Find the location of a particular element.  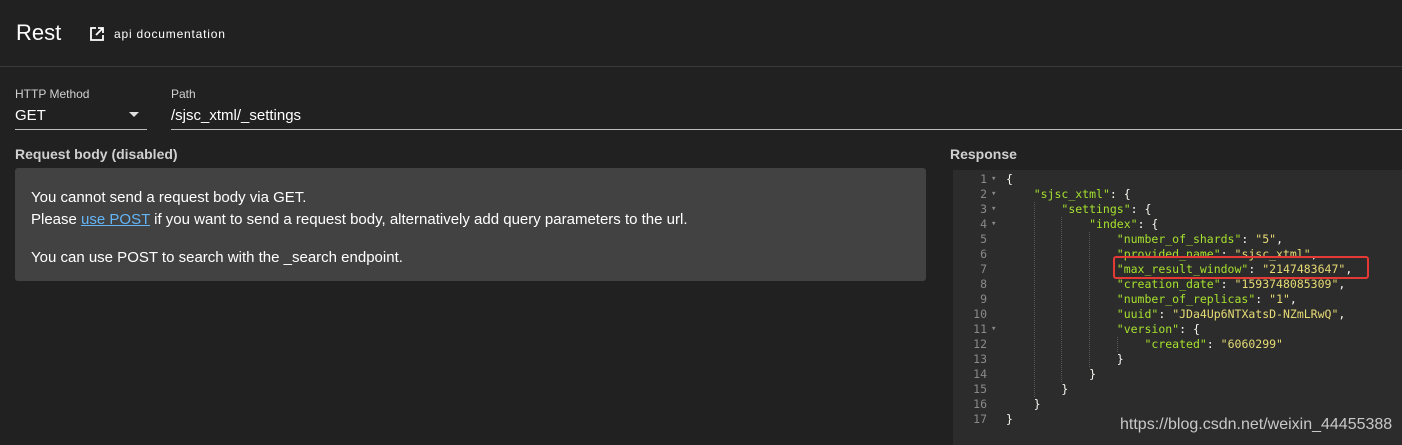

code-text: "number_of_shards": "5", is located at coordinates (1199, 239).